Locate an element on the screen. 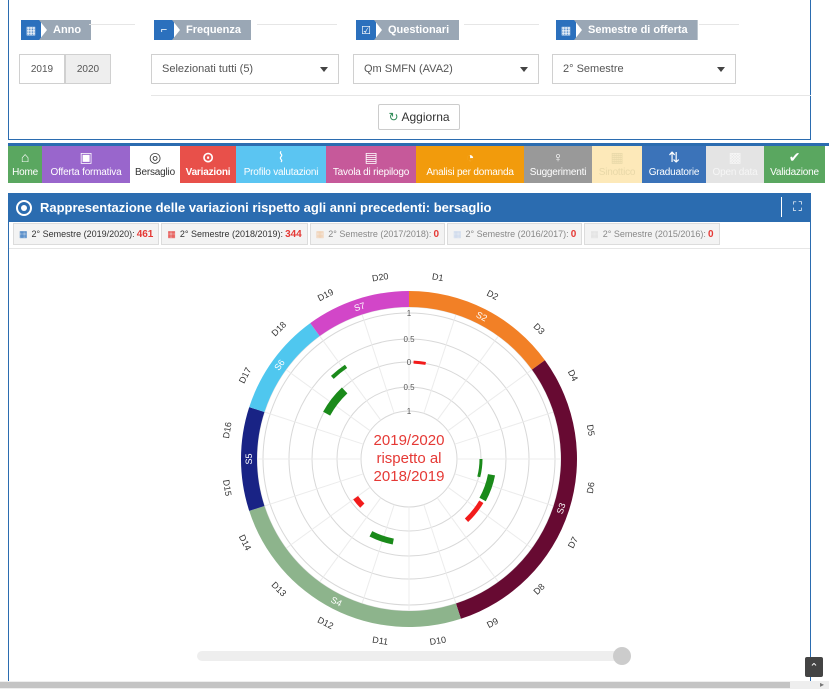  question-label: D17 is located at coordinates (245, 375).